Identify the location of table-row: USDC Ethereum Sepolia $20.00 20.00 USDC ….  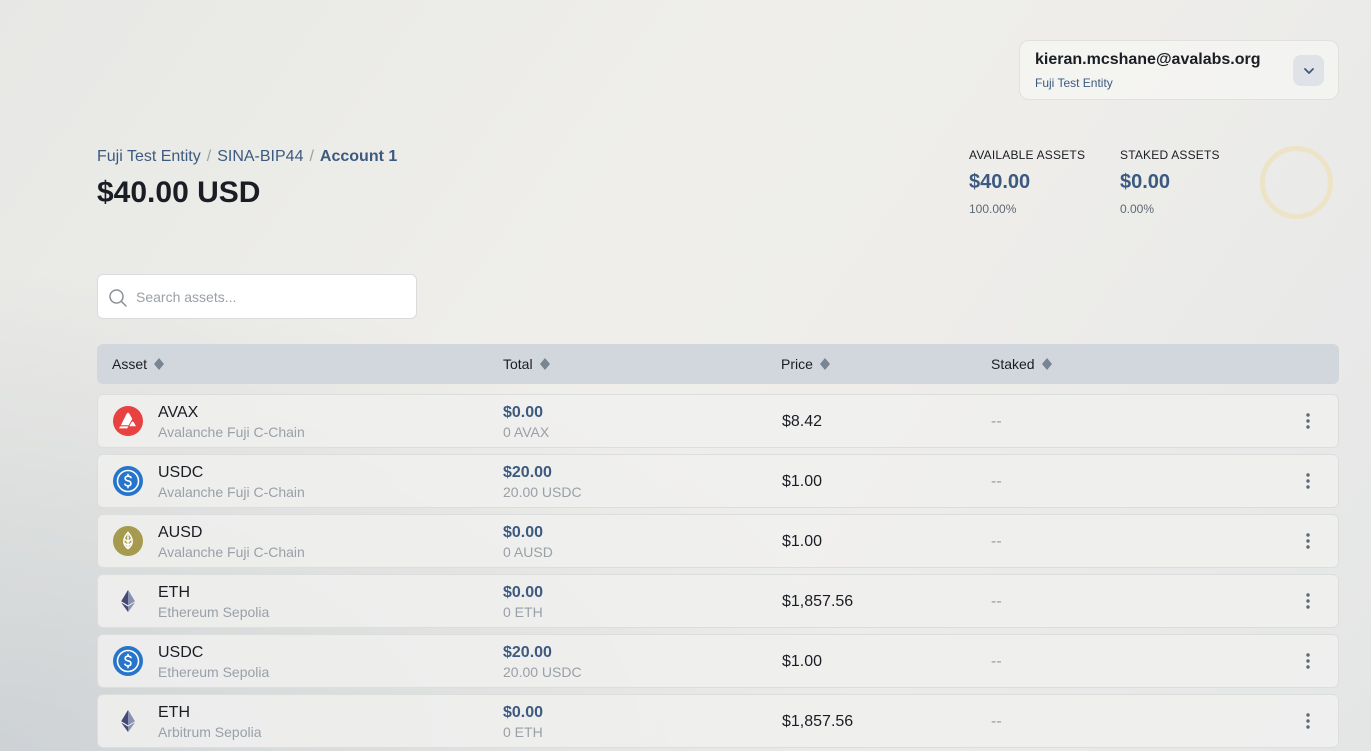
(718, 661).